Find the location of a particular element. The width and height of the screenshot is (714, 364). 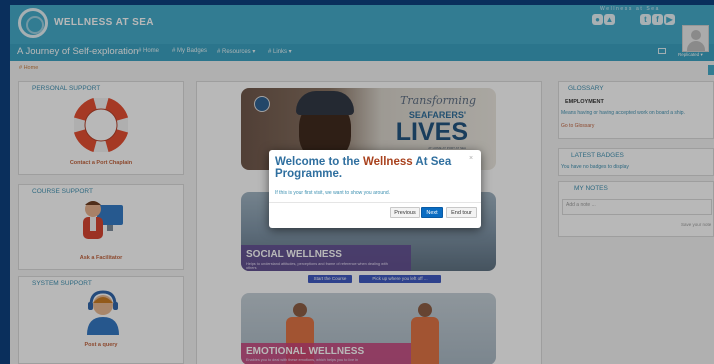

course-support-panel: COURSE SUPPORT Ask a Facilitator is located at coordinates (101, 227).